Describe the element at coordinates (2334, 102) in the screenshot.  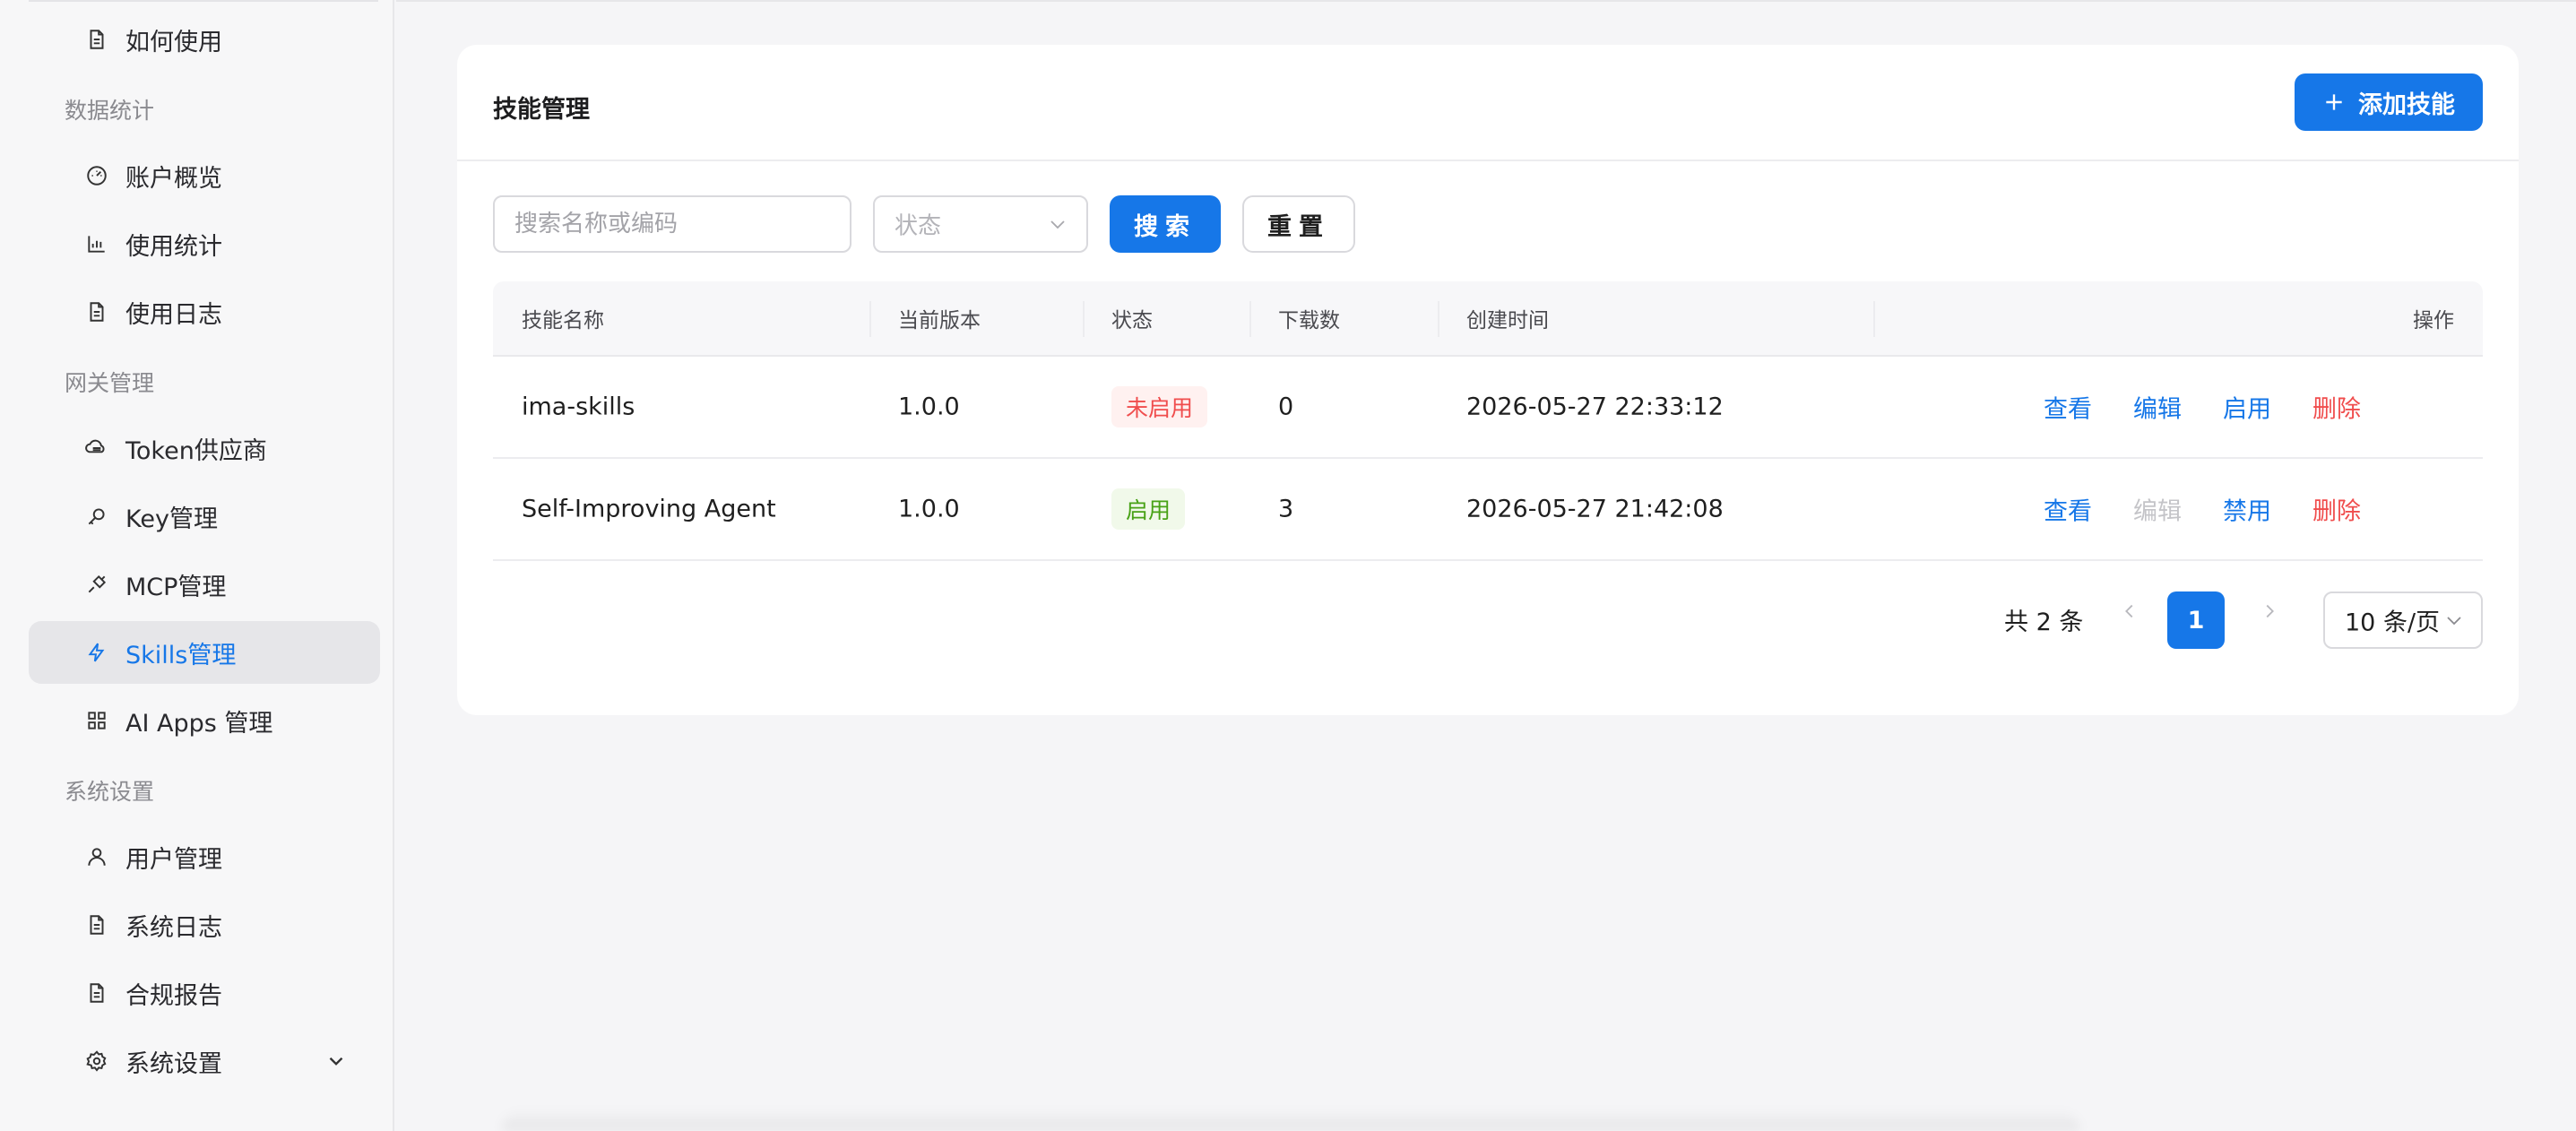
I see `plus-icon` at that location.